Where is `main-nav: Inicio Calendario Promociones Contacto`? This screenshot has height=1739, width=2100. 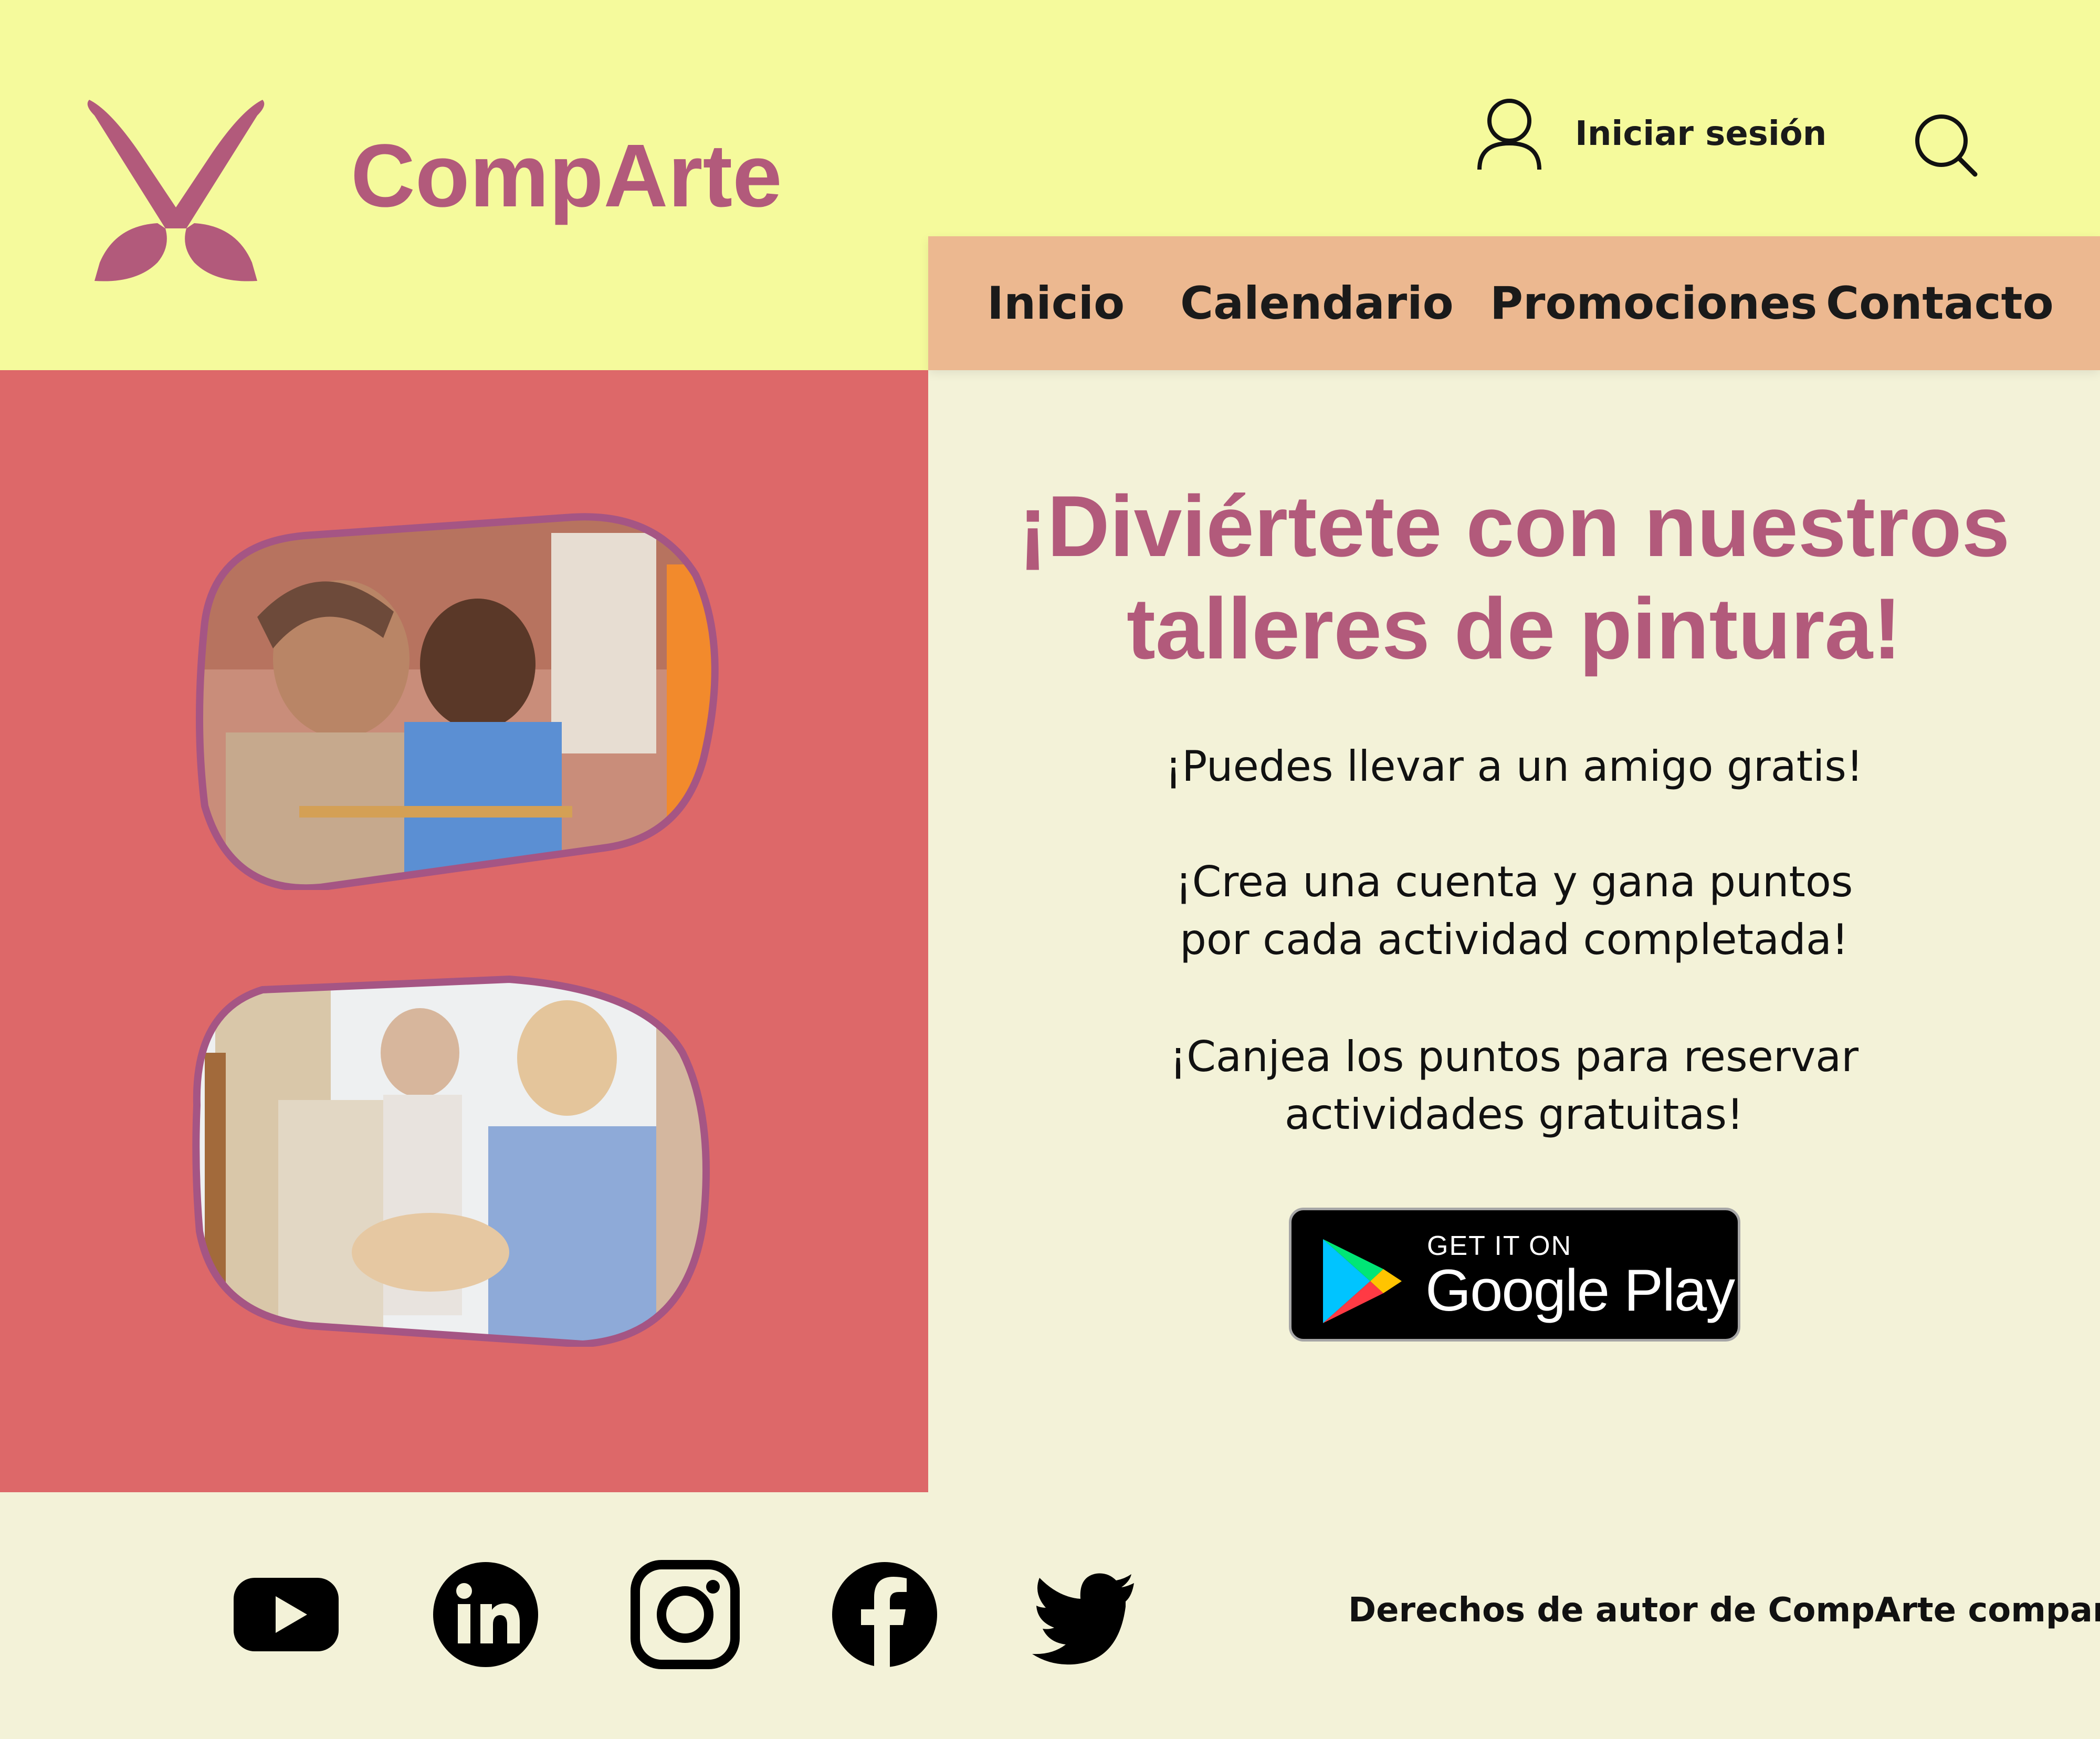 main-nav: Inicio Calendario Promociones Contacto is located at coordinates (1514, 303).